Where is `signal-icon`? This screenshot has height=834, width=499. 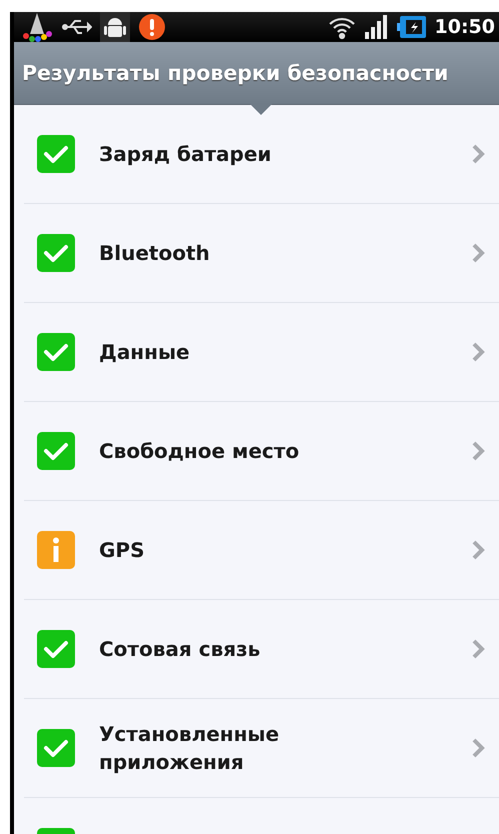 signal-icon is located at coordinates (376, 27).